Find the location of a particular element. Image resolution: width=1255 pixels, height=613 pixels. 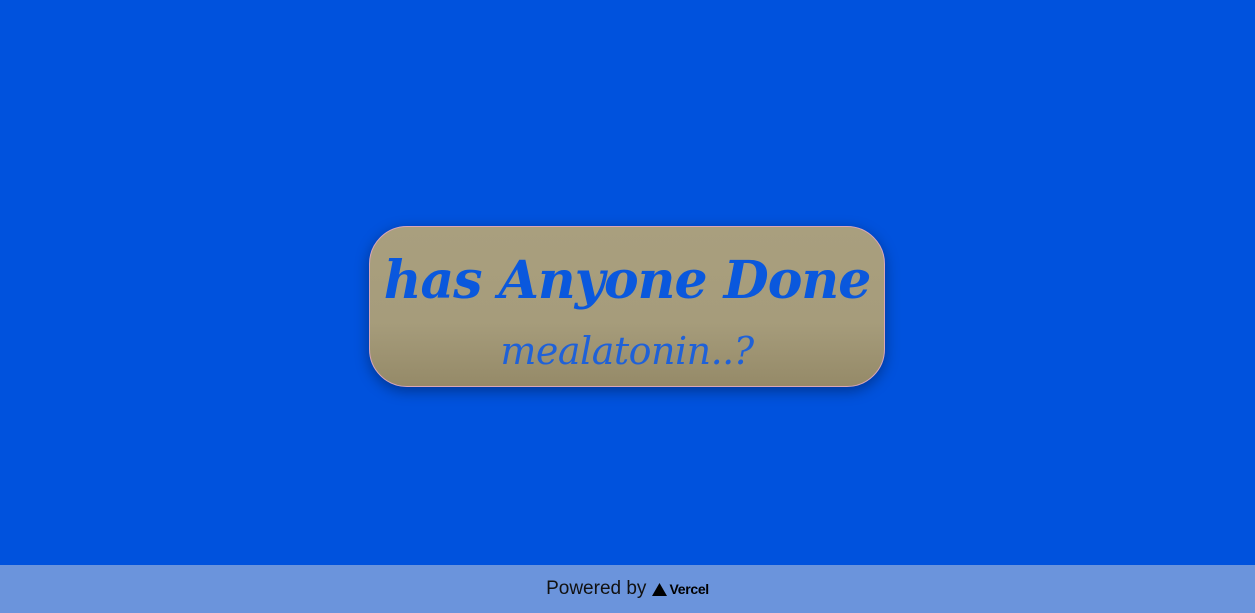

vercel-wordmark: Vercel is located at coordinates (689, 589).